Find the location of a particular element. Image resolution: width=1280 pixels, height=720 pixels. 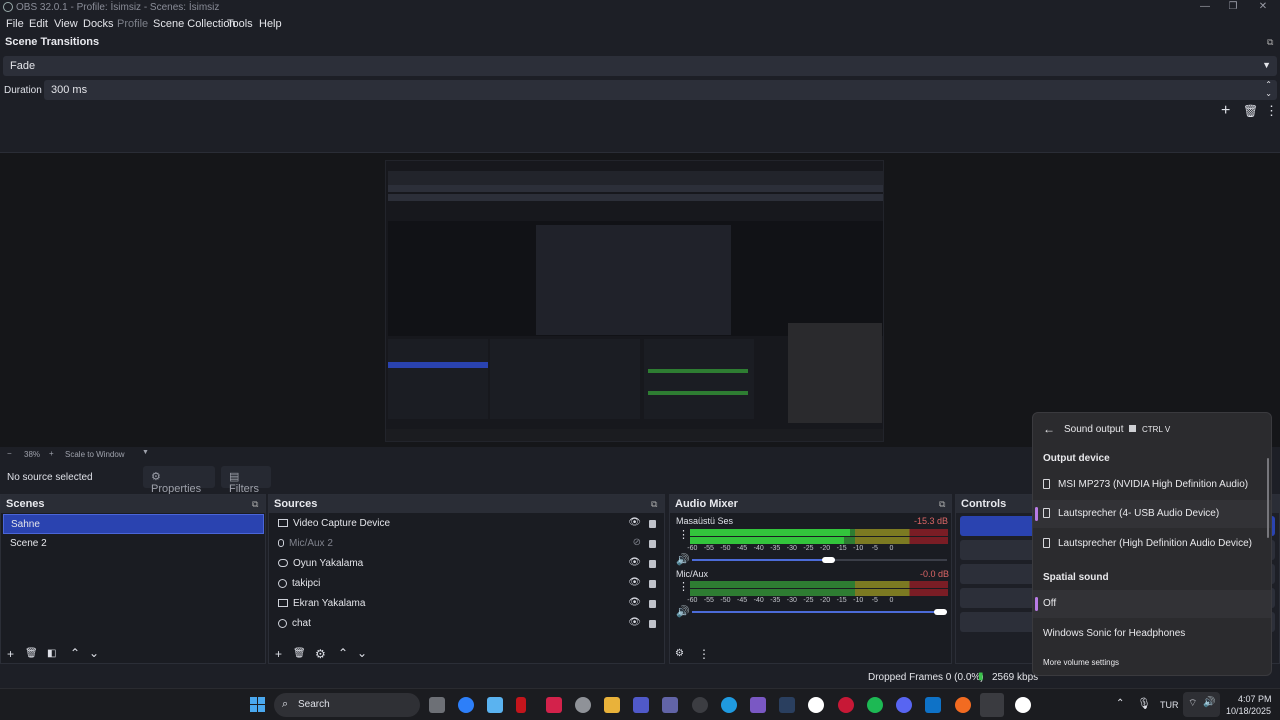

add-scene-icon: + is located at coordinates (10, 654).